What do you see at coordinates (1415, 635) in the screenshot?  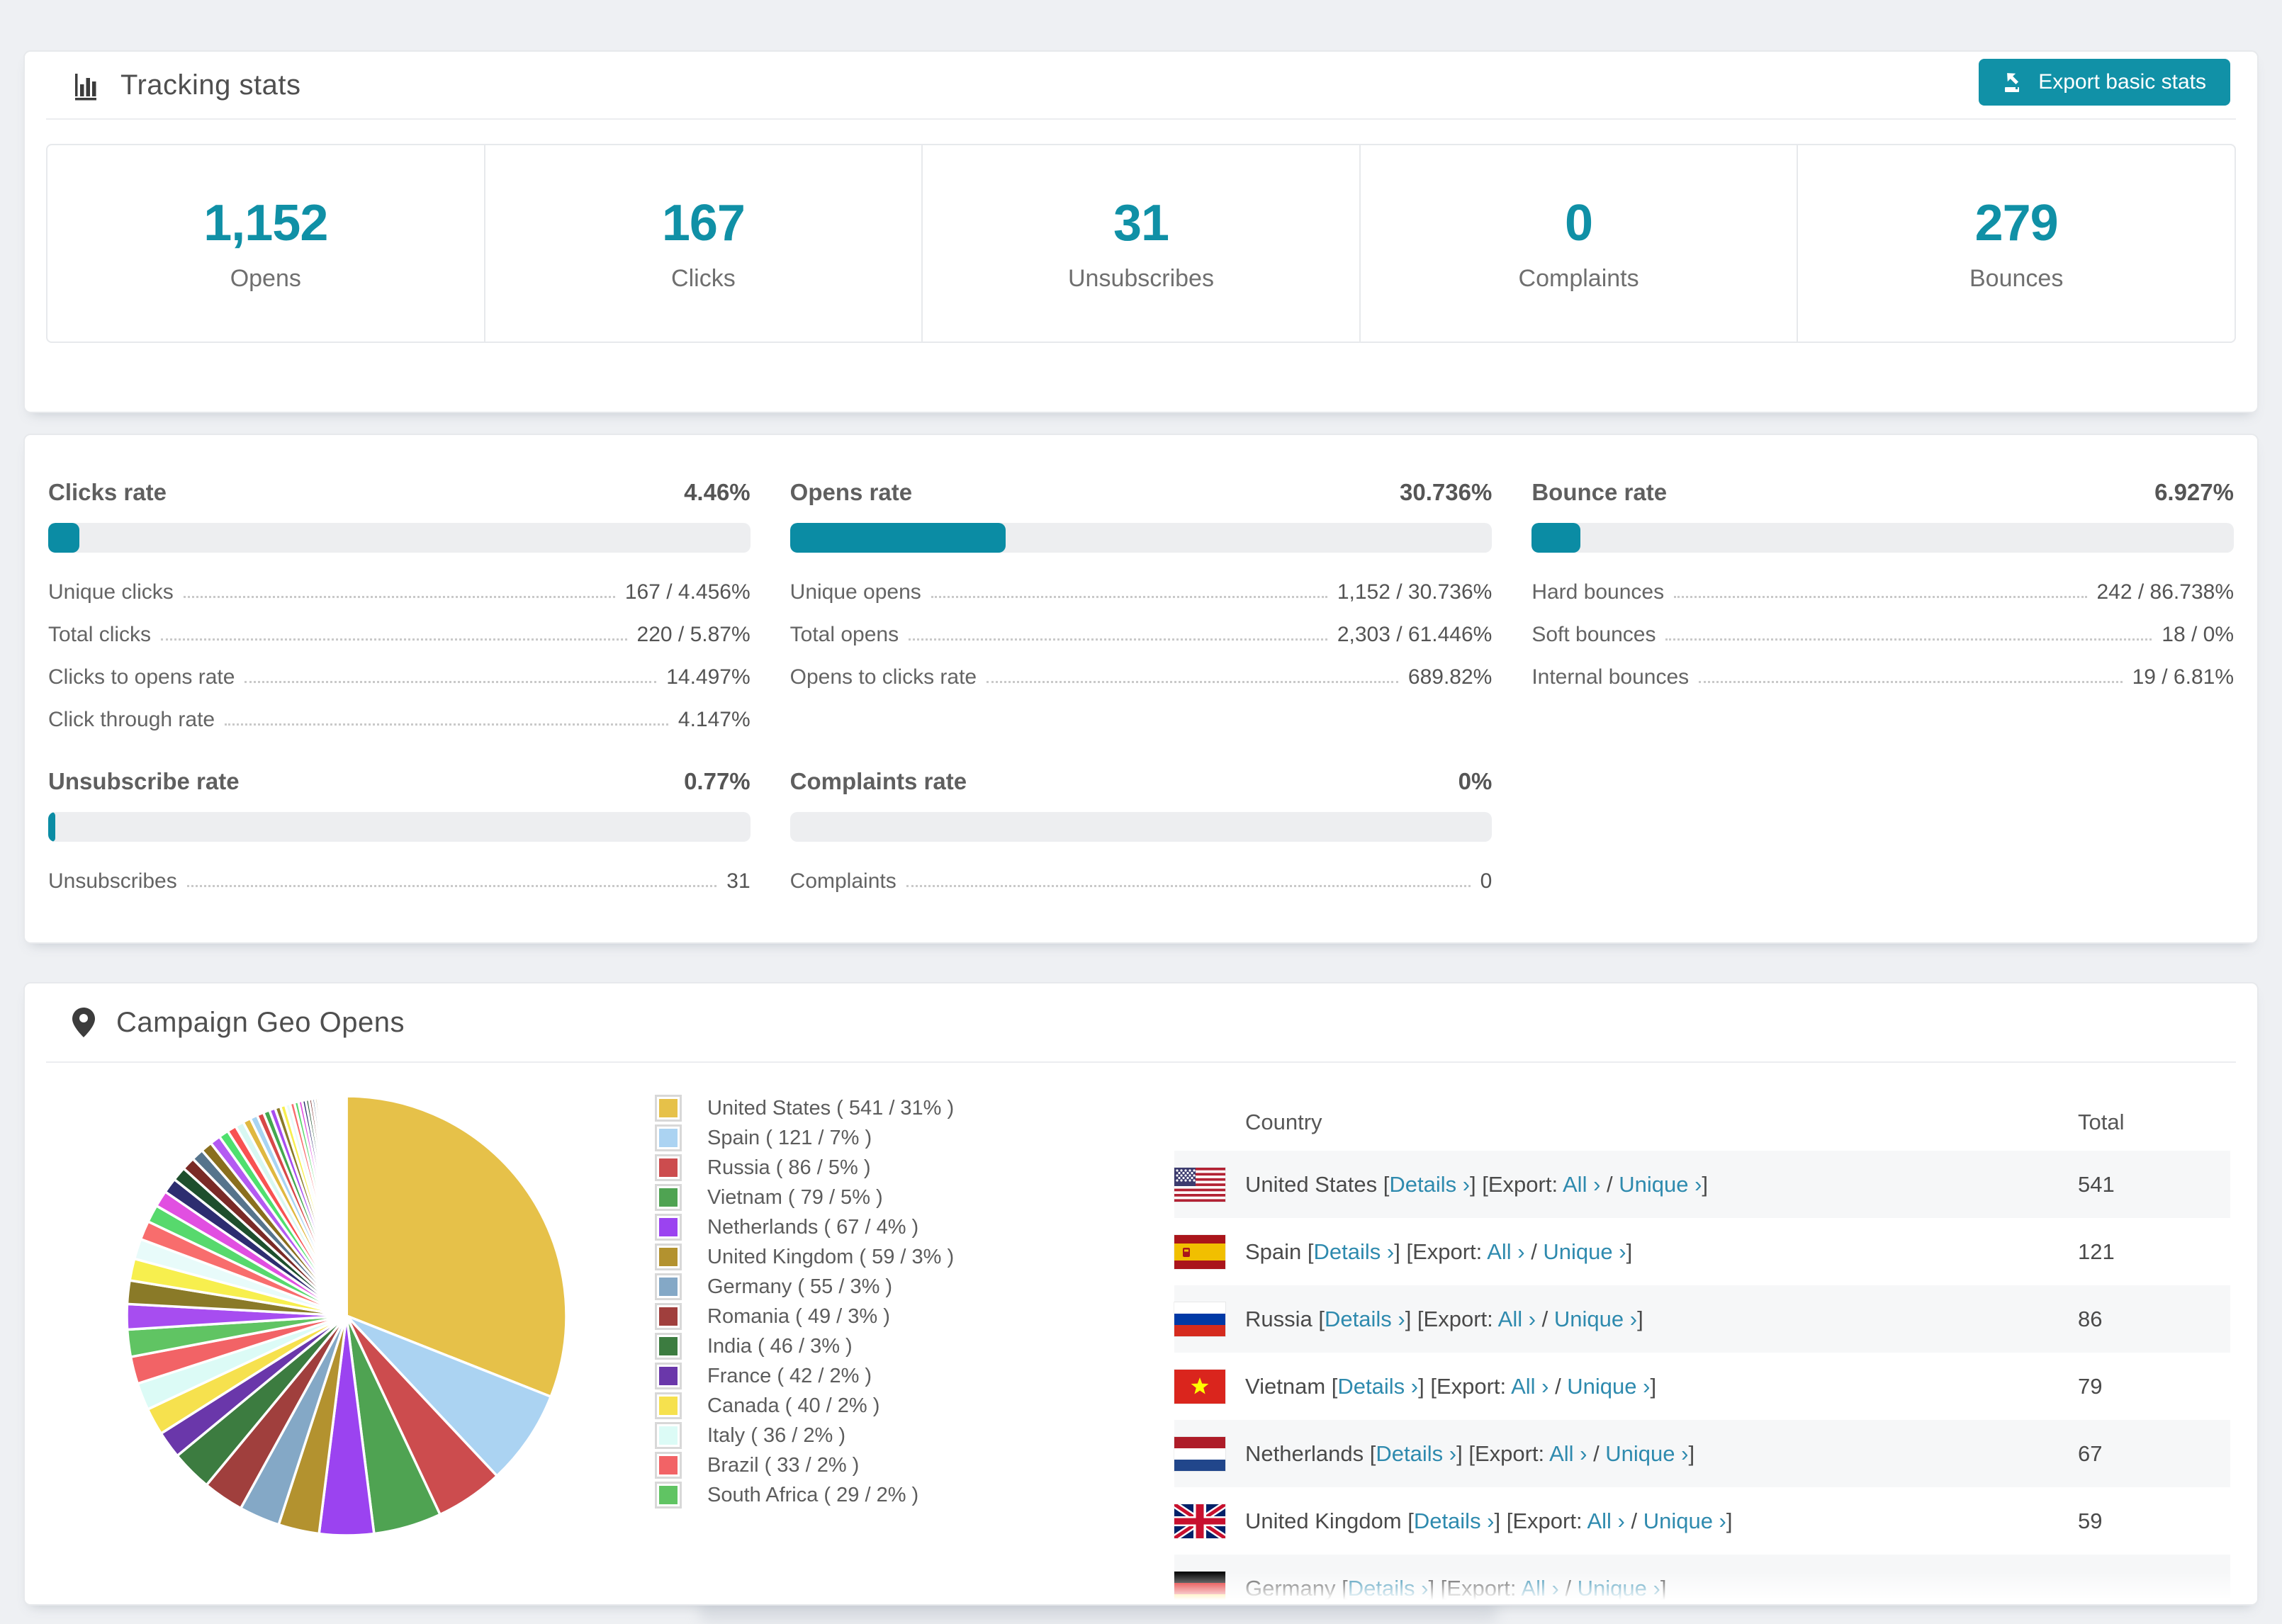 I see `stat-row-value: 2,303 / 61.446%` at bounding box center [1415, 635].